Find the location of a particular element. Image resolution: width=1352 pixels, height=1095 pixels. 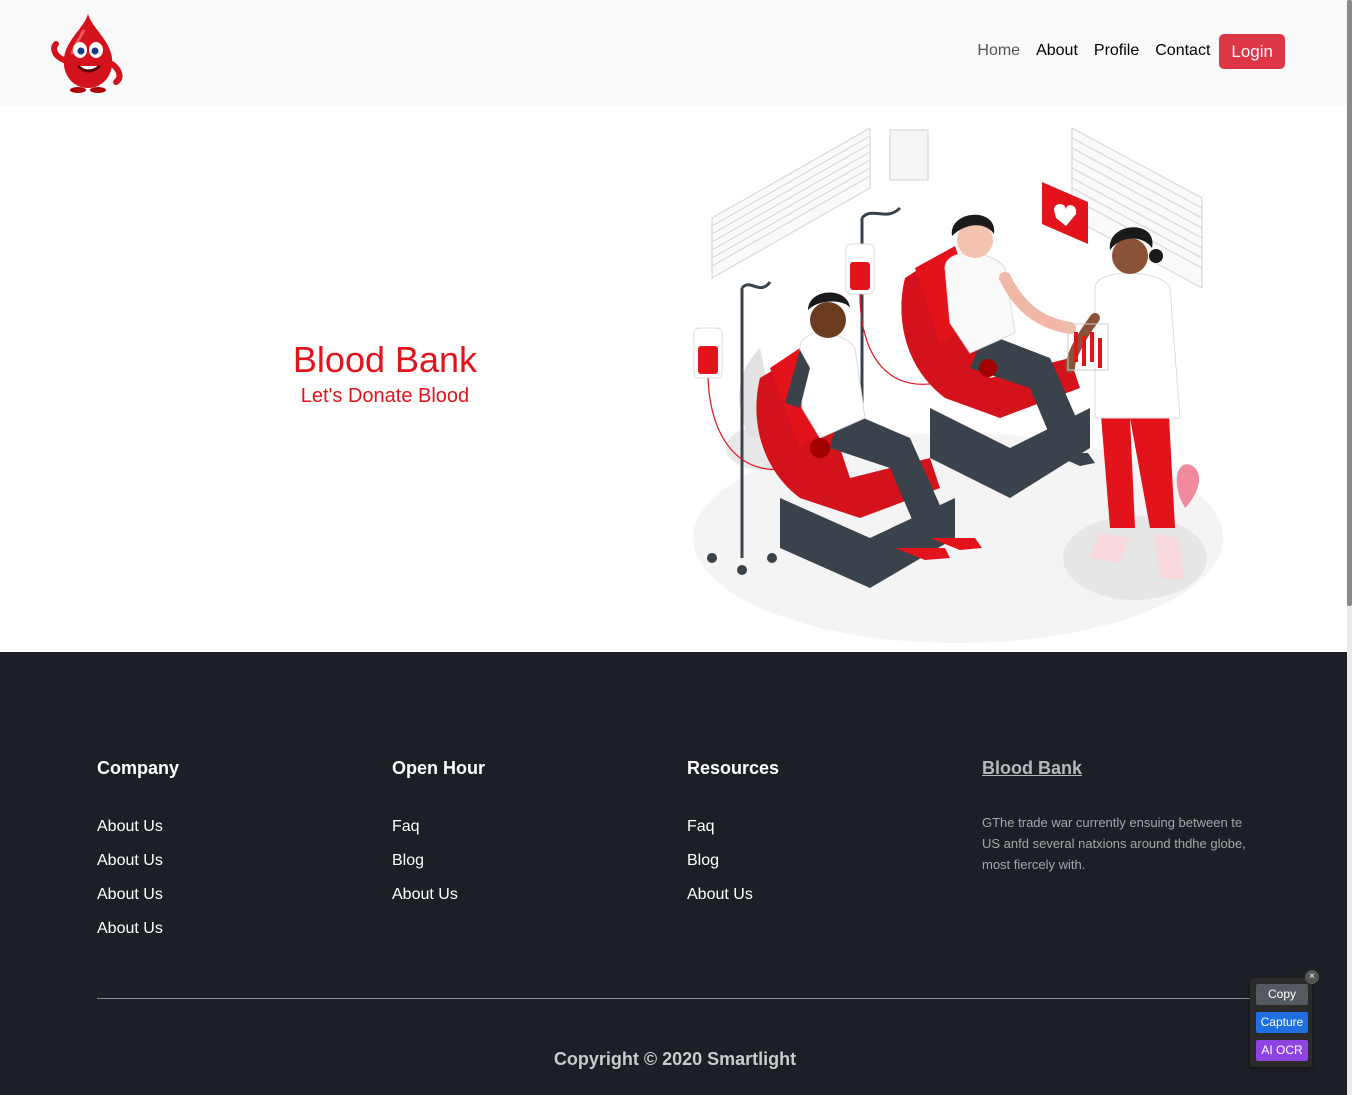

footer-col-title: Company is located at coordinates (138, 768).